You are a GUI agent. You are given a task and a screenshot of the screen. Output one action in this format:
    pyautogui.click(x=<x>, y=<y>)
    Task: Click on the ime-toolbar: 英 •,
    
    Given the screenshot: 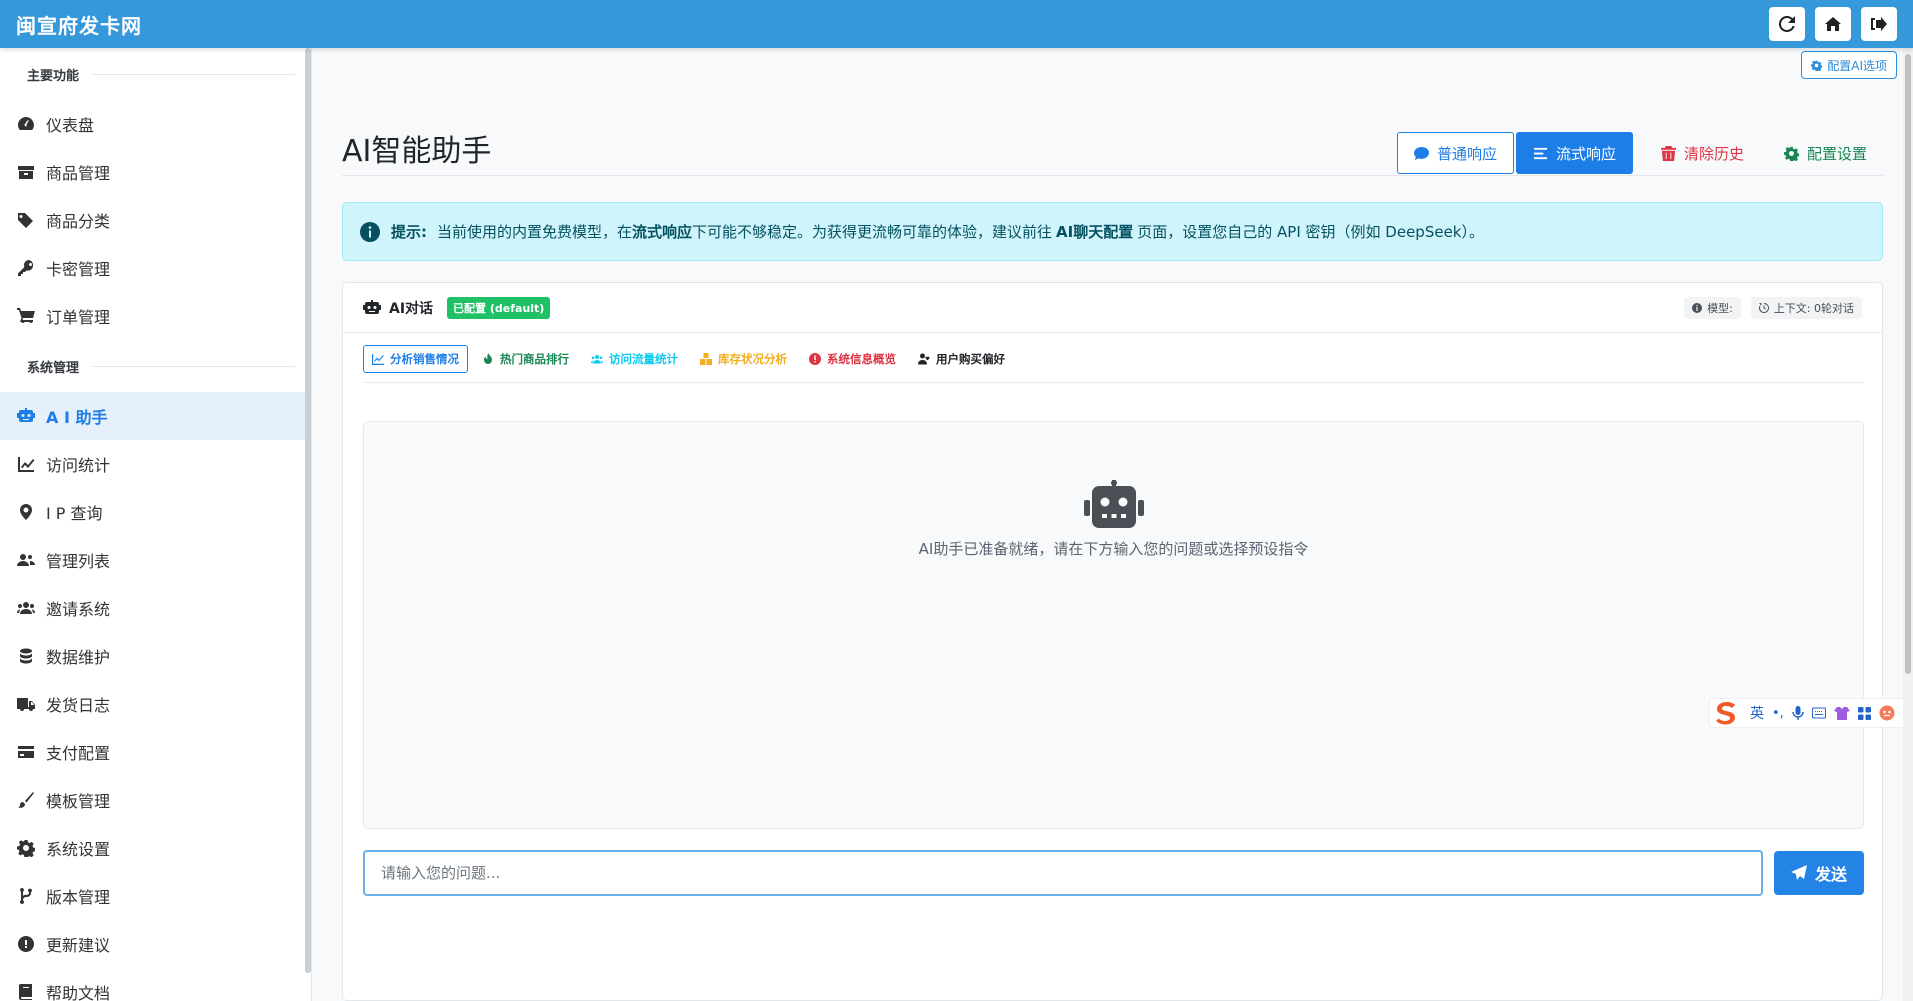 What is the action you would take?
    pyautogui.click(x=1811, y=713)
    